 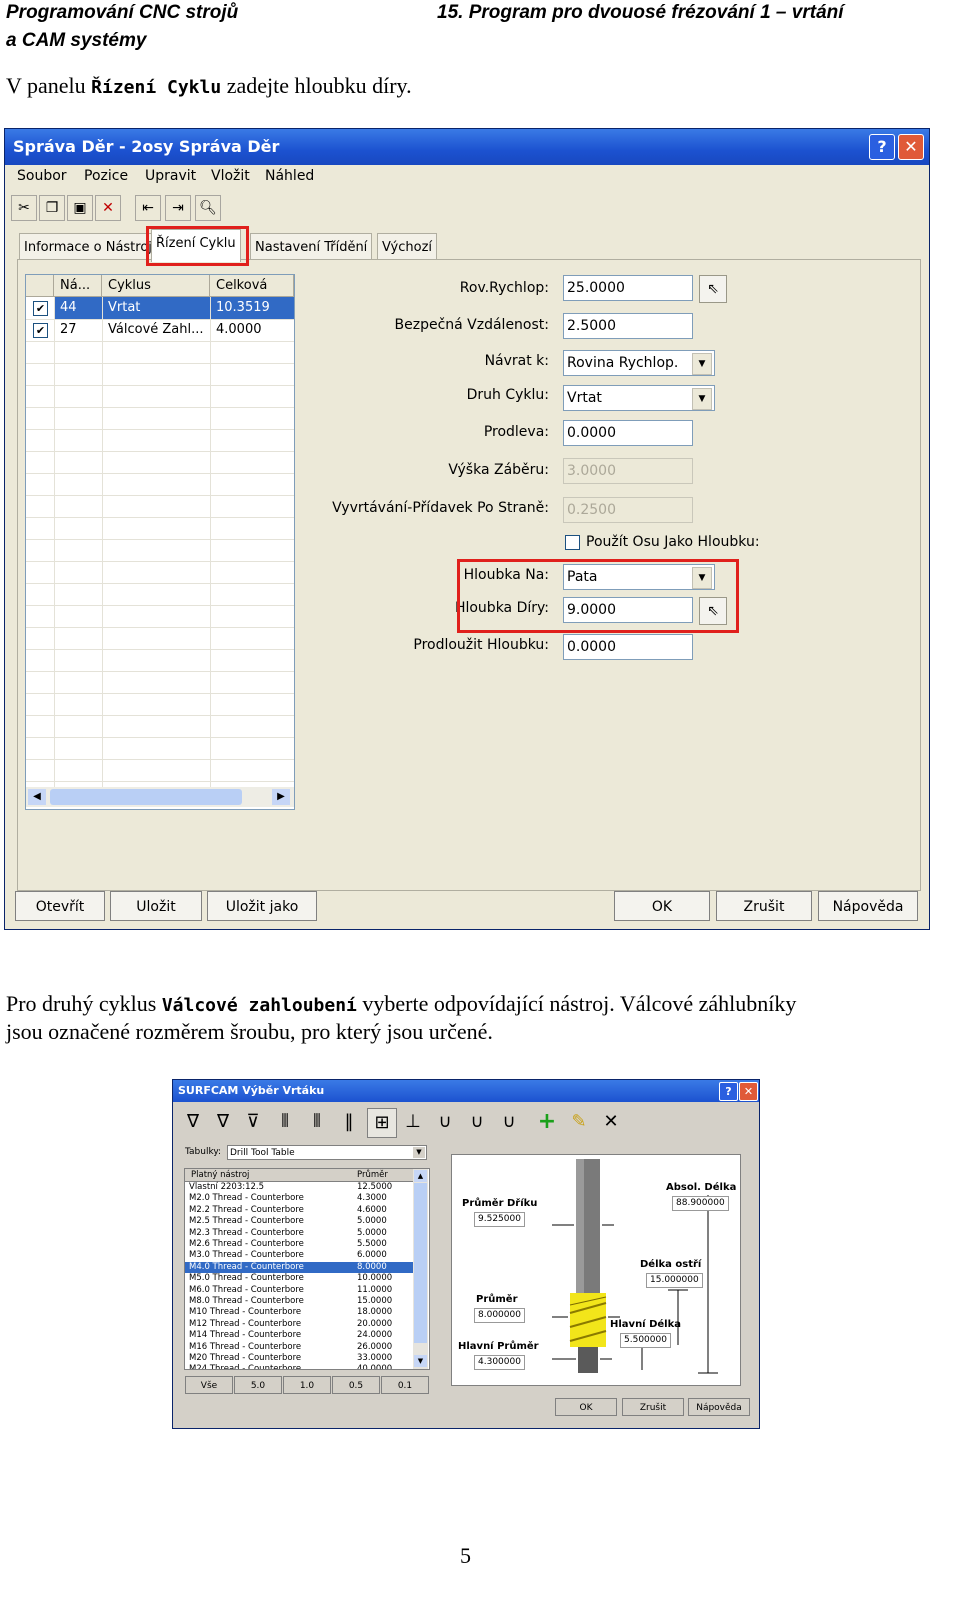 What do you see at coordinates (713, 289) in the screenshot?
I see `pick-cursor-icon: ⇖` at bounding box center [713, 289].